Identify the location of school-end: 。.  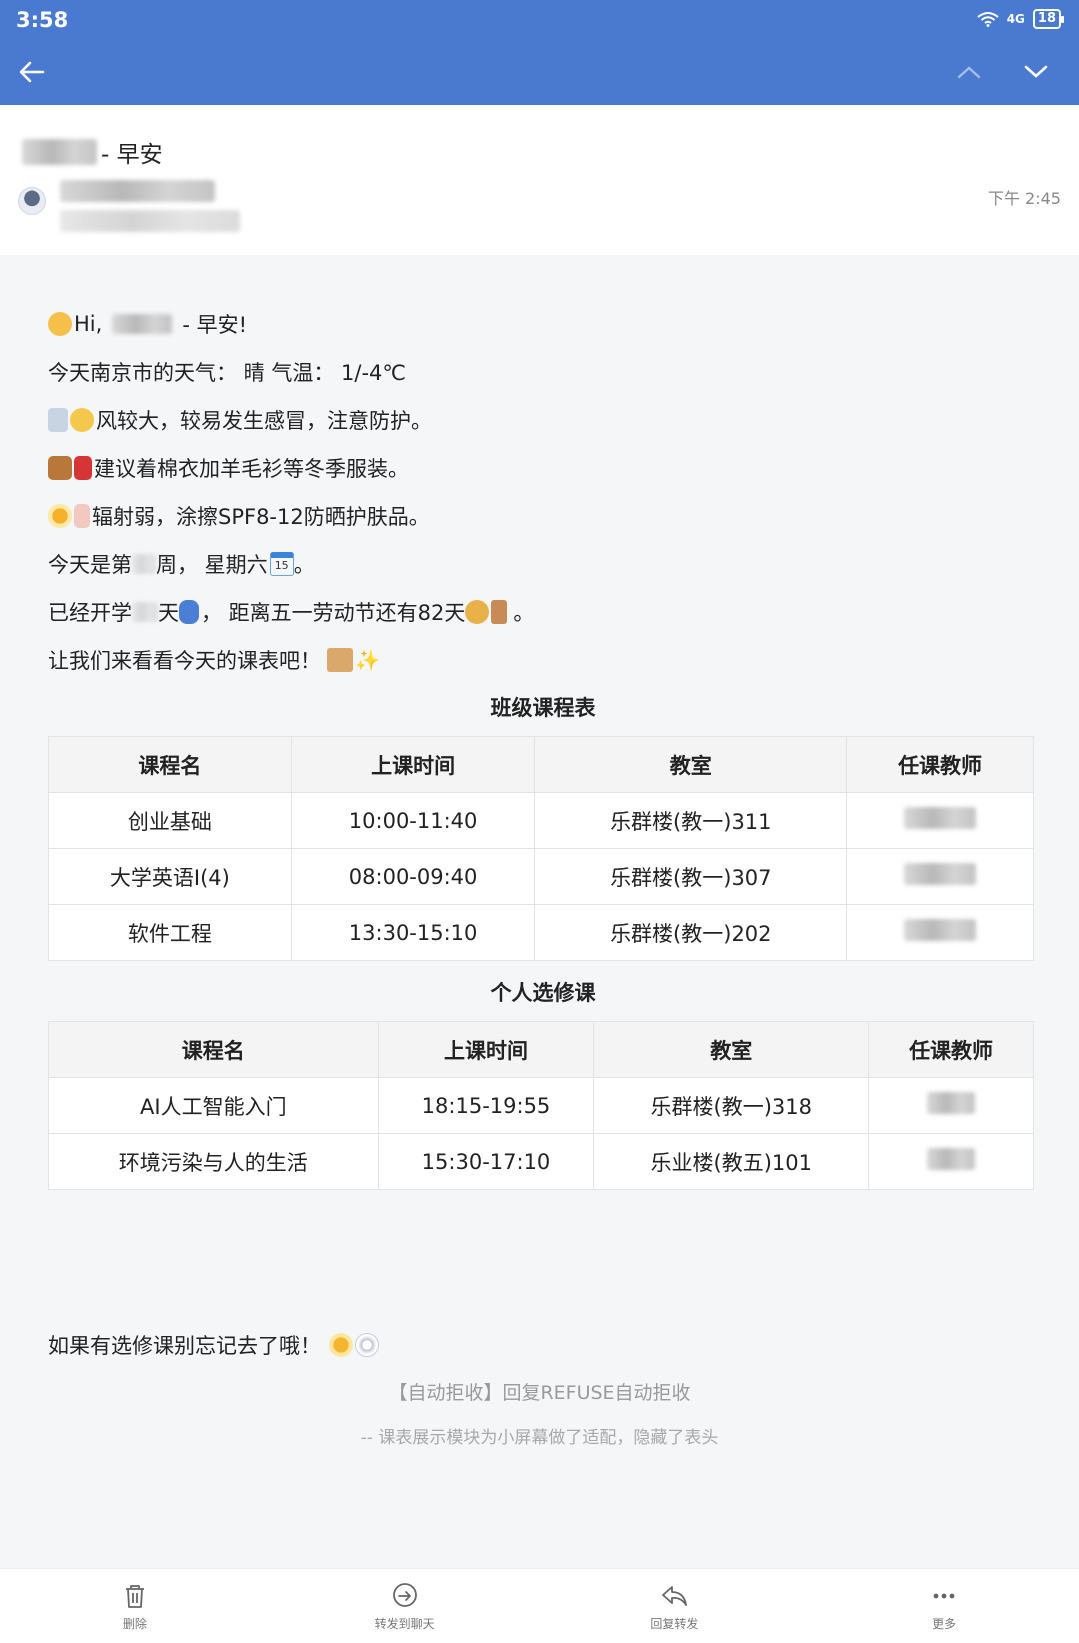
(524, 613).